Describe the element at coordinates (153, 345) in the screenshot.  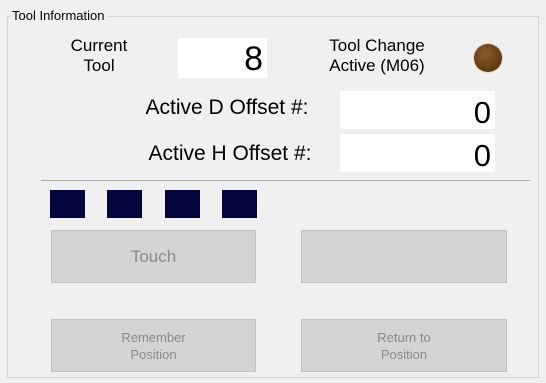
I see `remember-position-button: Remember Position` at that location.